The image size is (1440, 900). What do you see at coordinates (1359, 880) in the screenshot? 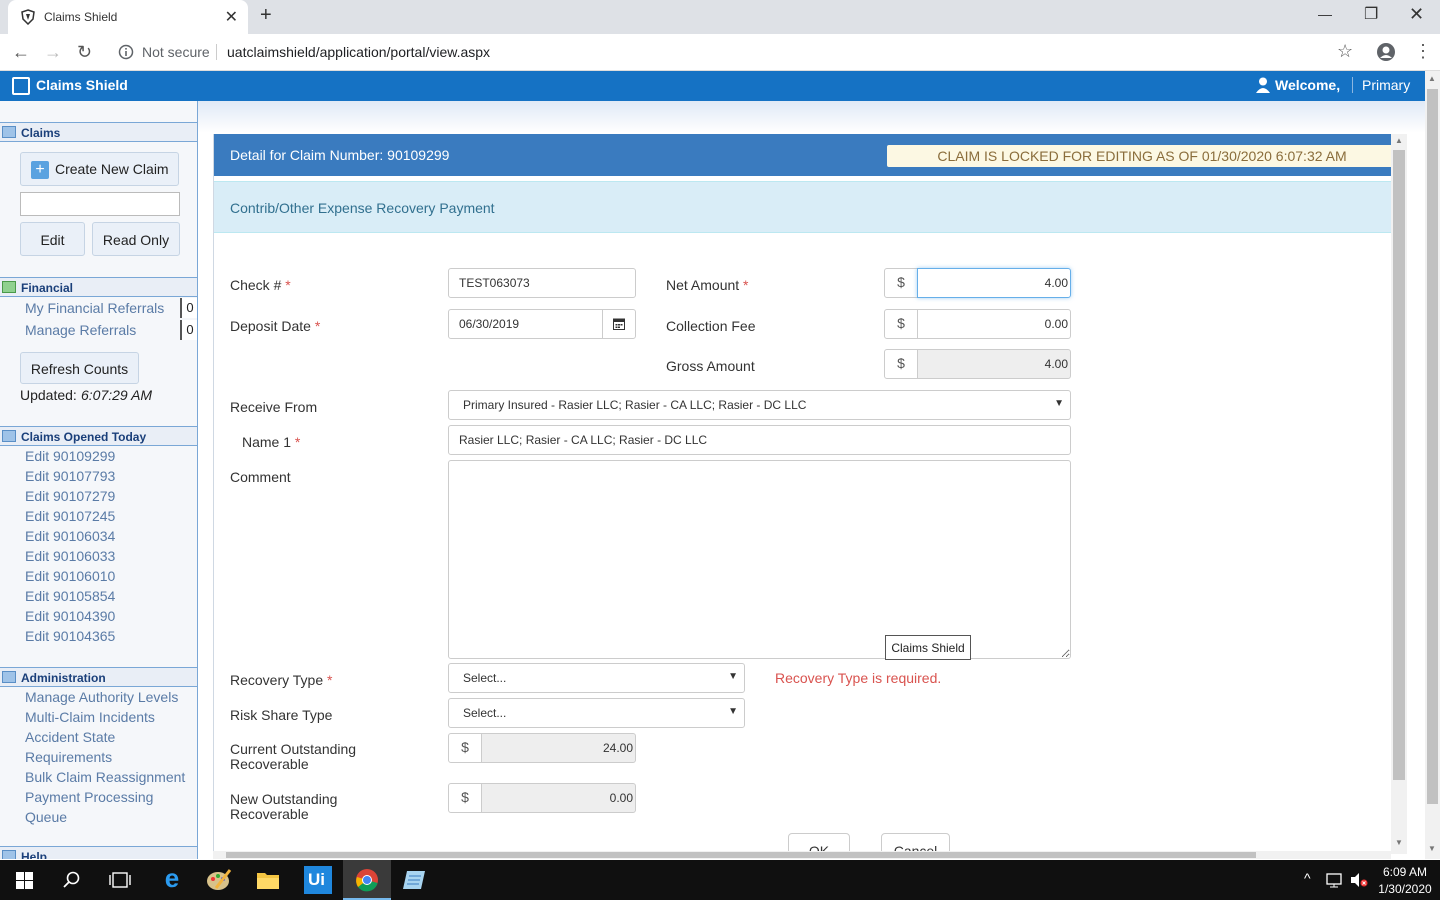
I see `volume-muted-icon` at bounding box center [1359, 880].